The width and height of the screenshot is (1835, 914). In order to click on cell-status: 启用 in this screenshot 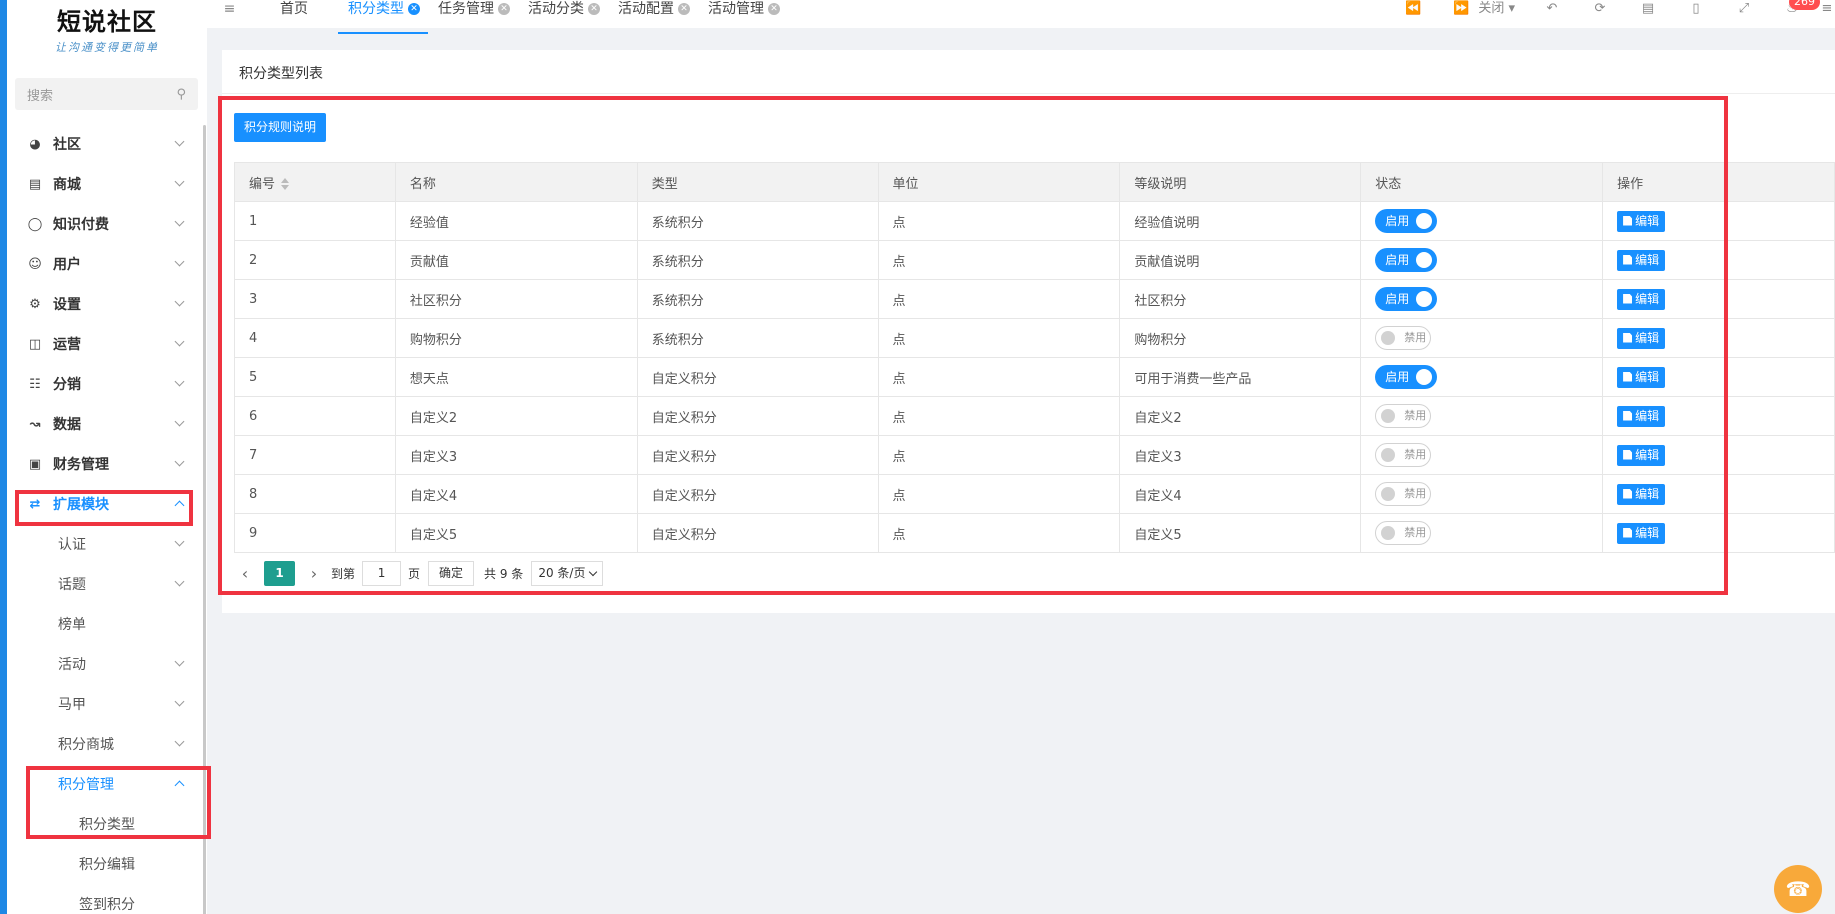, I will do `click(1482, 221)`.